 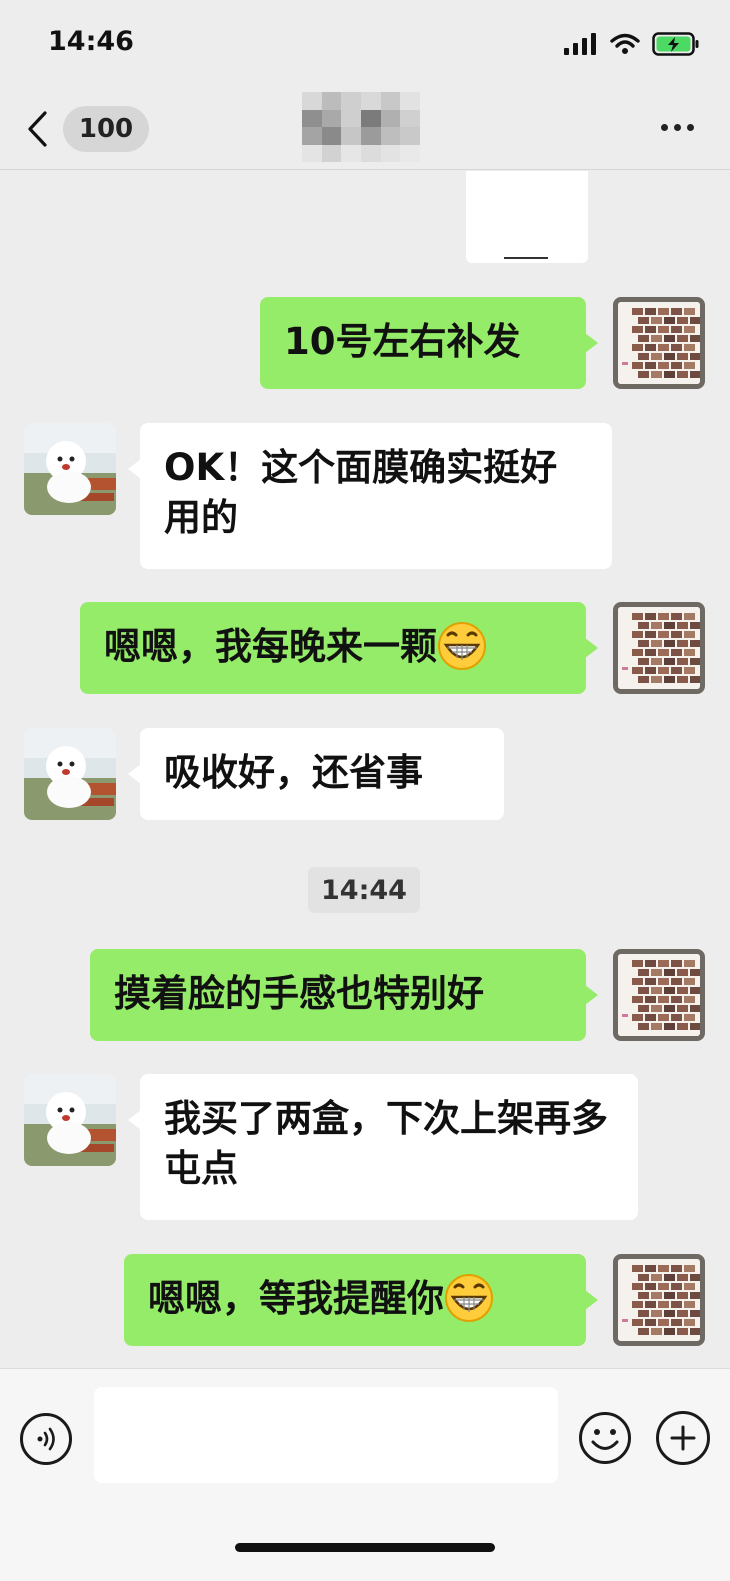 I want to click on chat-header: 100, so click(x=365, y=129).